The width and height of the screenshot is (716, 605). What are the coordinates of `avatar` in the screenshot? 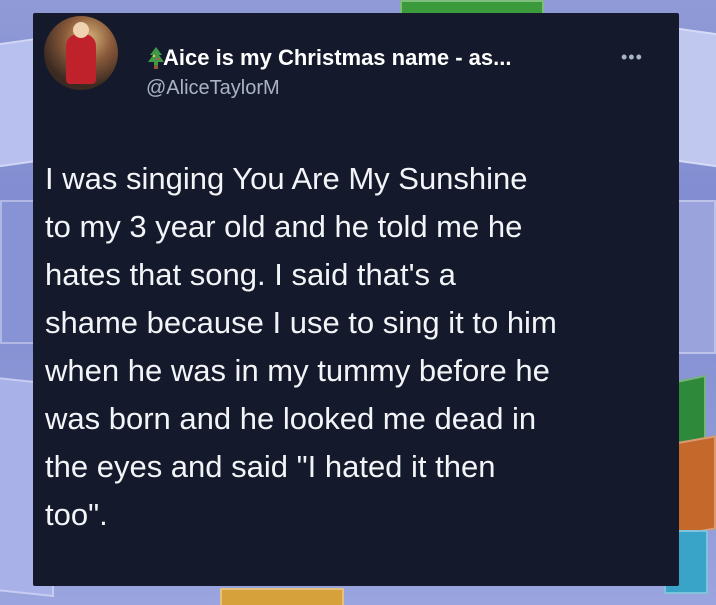 It's located at (81, 53).